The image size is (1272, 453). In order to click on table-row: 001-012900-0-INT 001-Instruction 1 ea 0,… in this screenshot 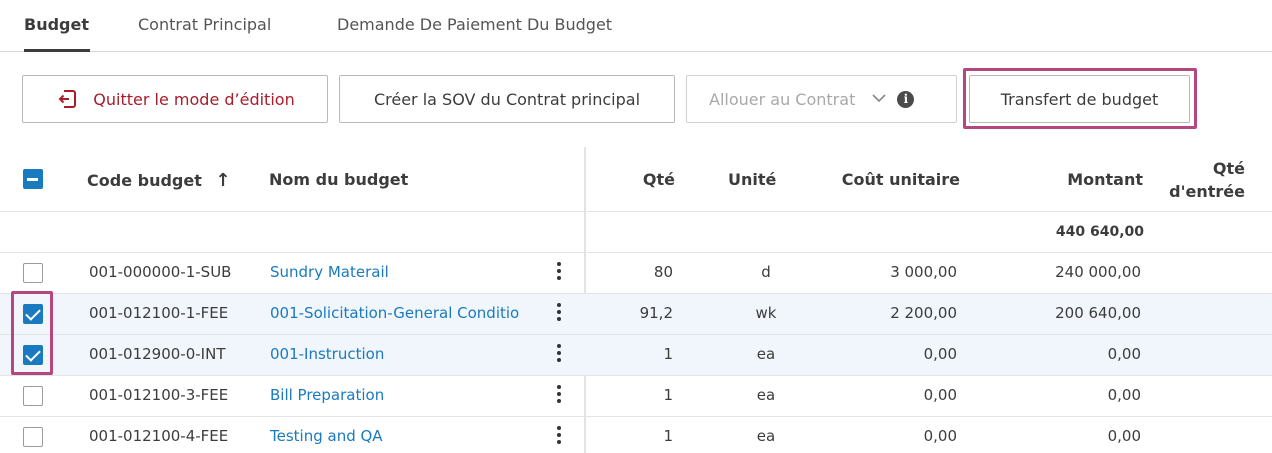, I will do `click(636, 355)`.